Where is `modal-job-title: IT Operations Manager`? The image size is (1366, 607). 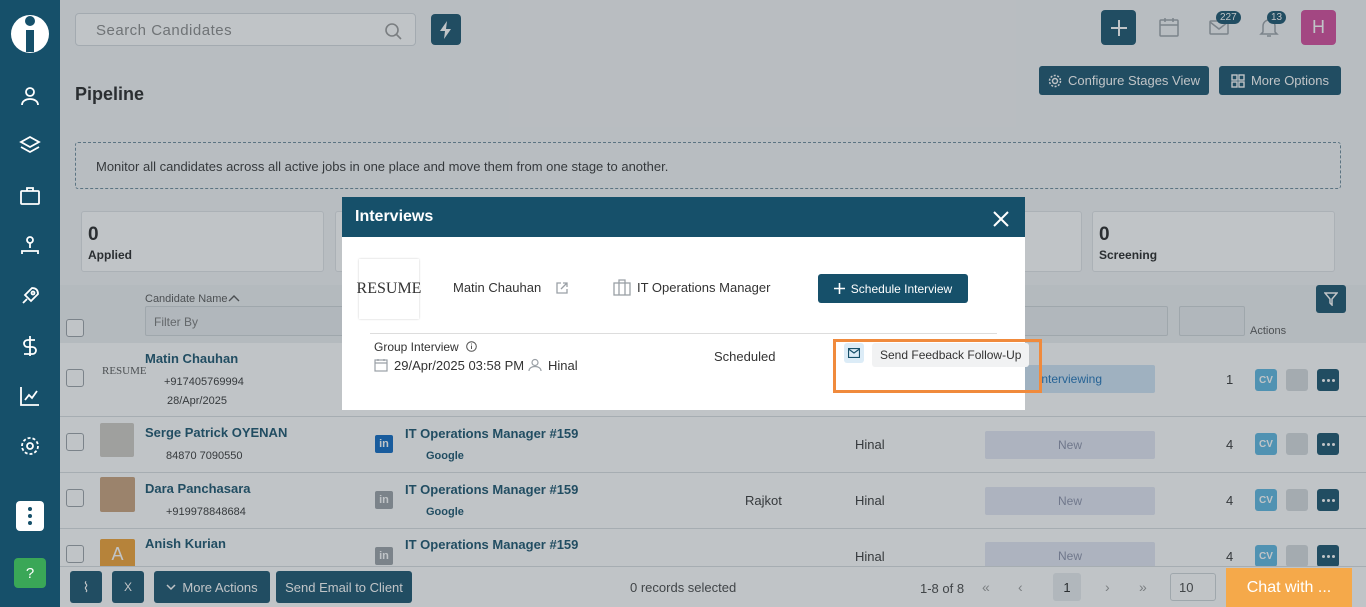
modal-job-title: IT Operations Manager is located at coordinates (704, 287).